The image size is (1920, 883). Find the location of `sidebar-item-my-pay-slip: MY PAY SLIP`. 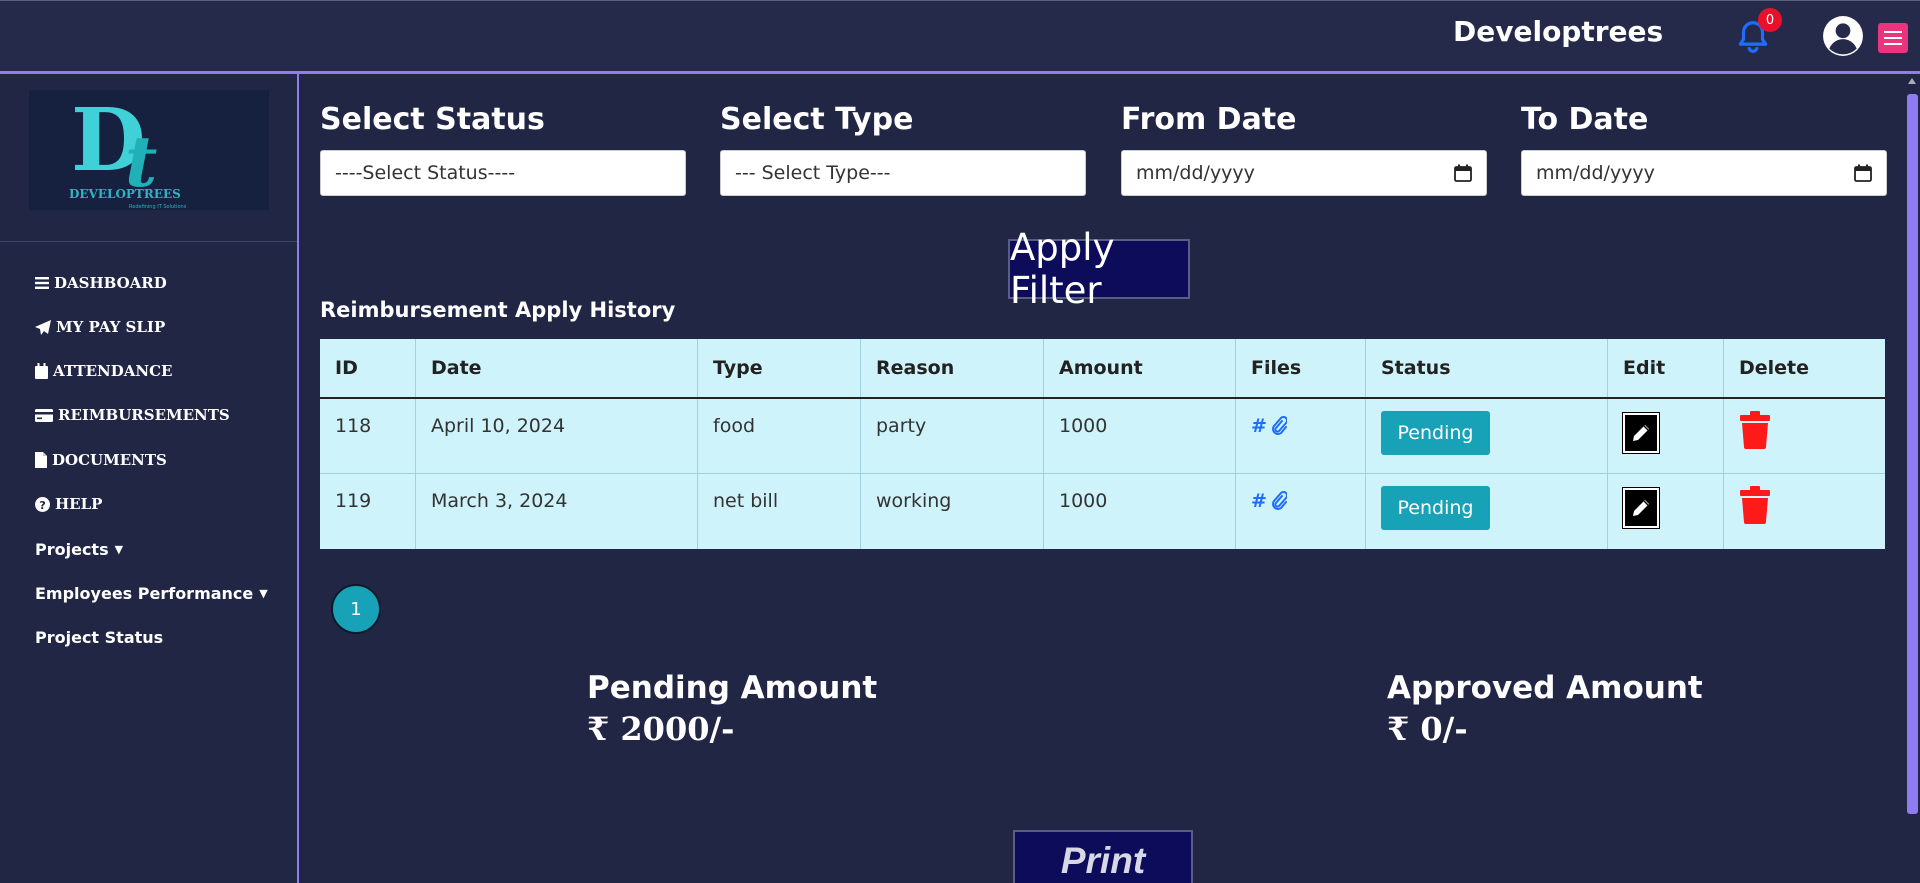

sidebar-item-my-pay-slip: MY PAY SLIP is located at coordinates (100, 327).